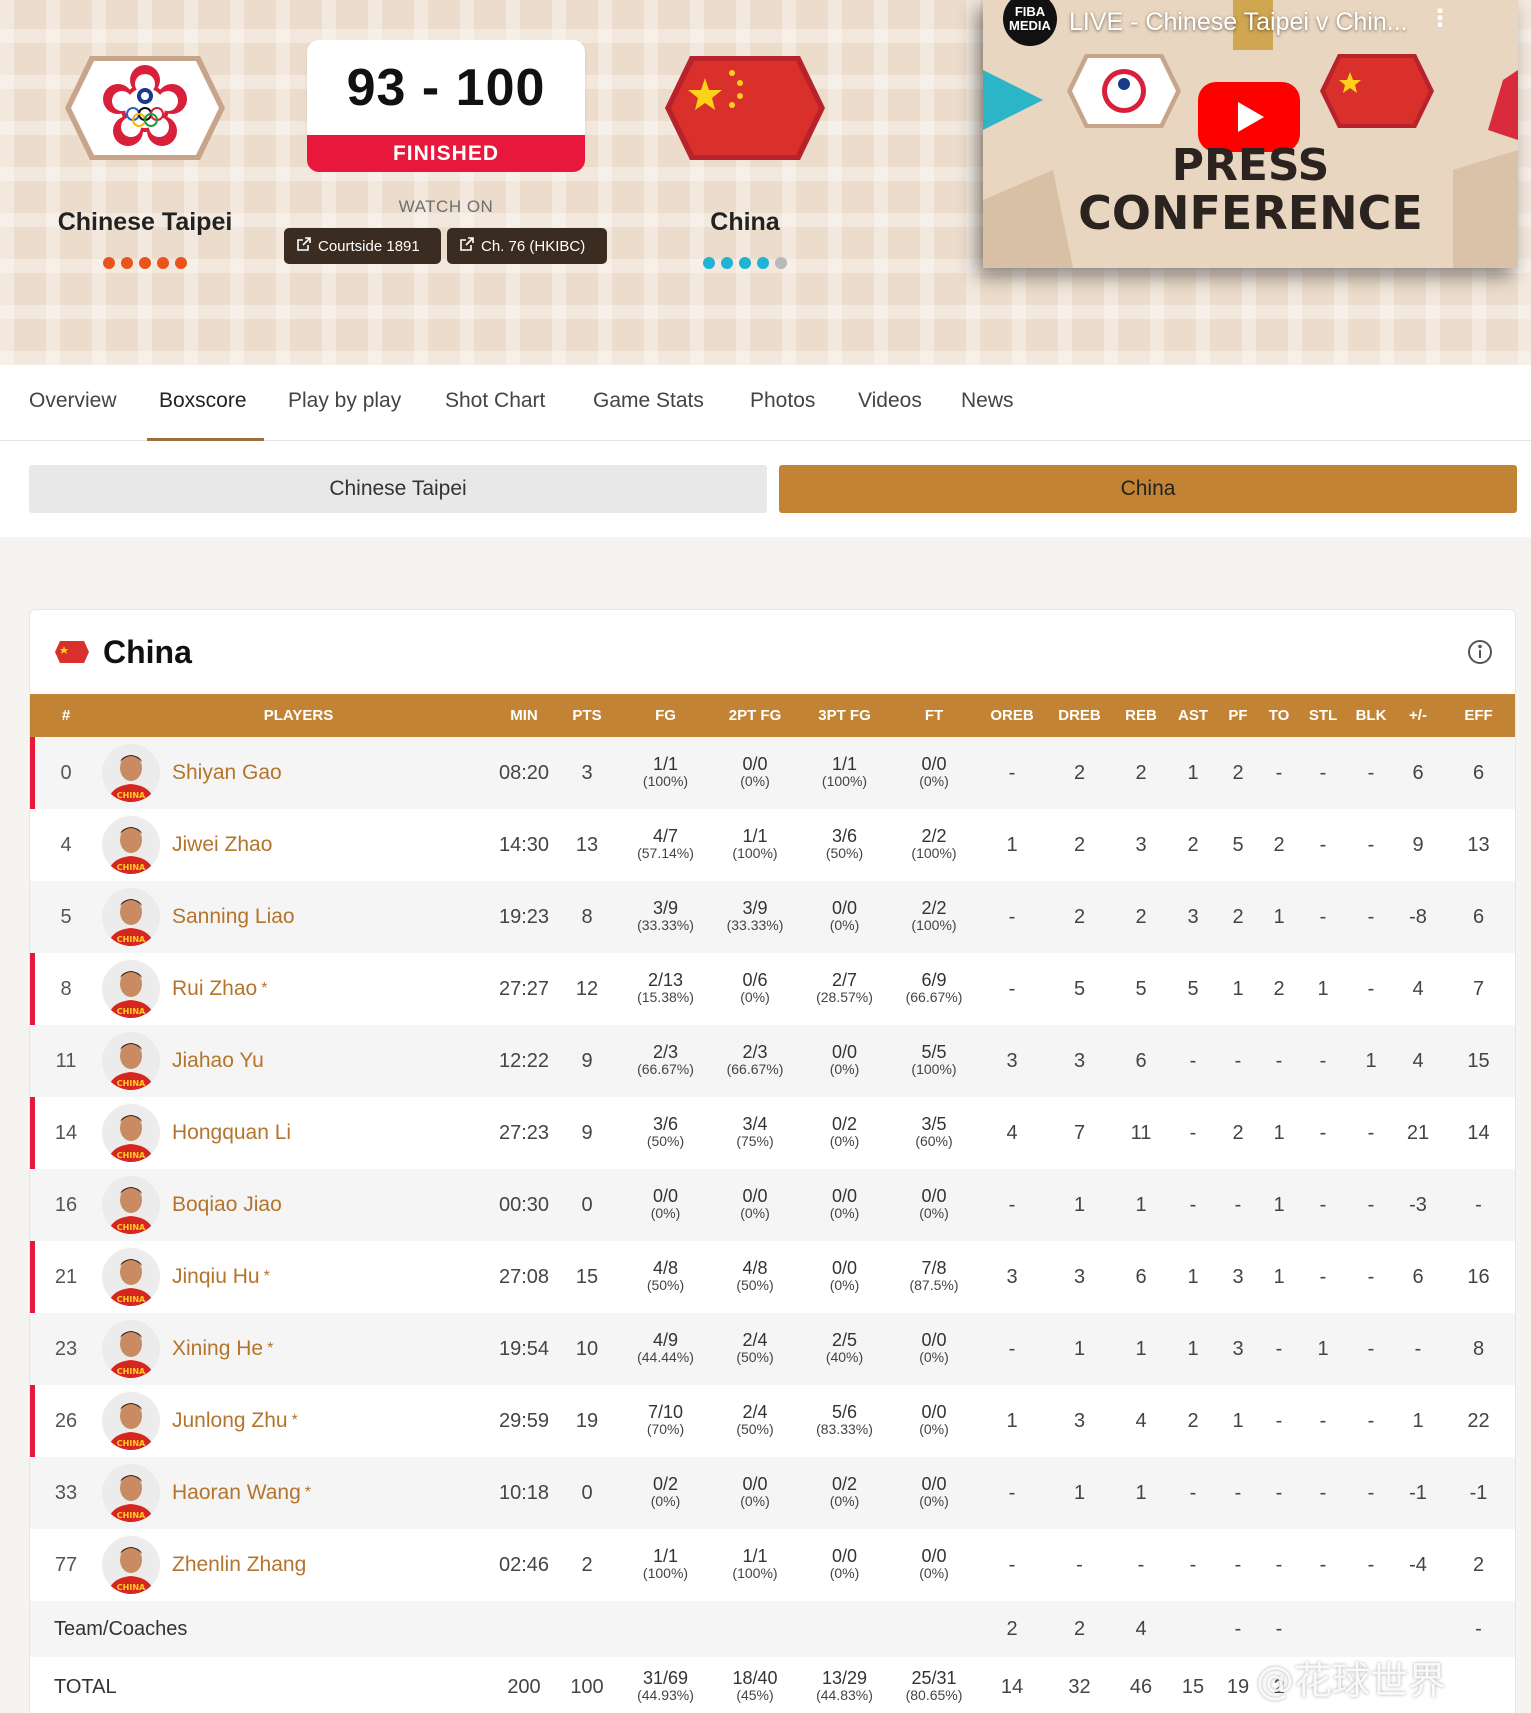 This screenshot has width=1531, height=1713. I want to click on player-name-link: Xining He, so click(217, 1349).